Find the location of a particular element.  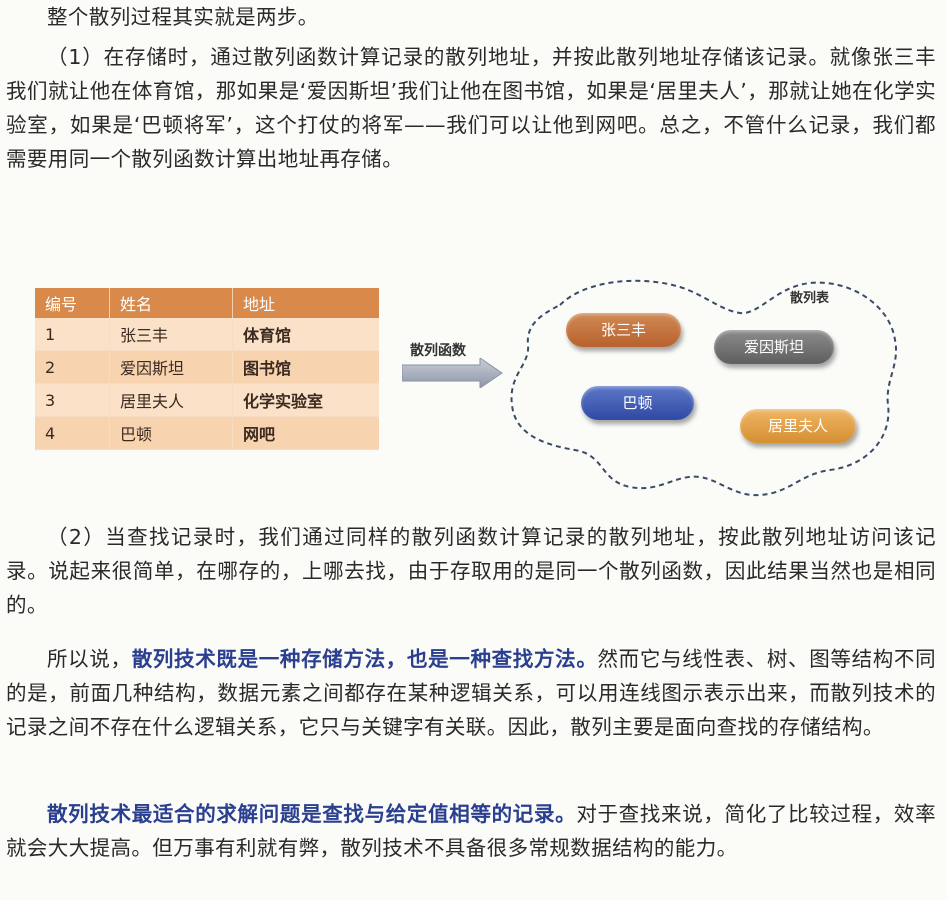

table-header-address: 地址 is located at coordinates (305, 303).